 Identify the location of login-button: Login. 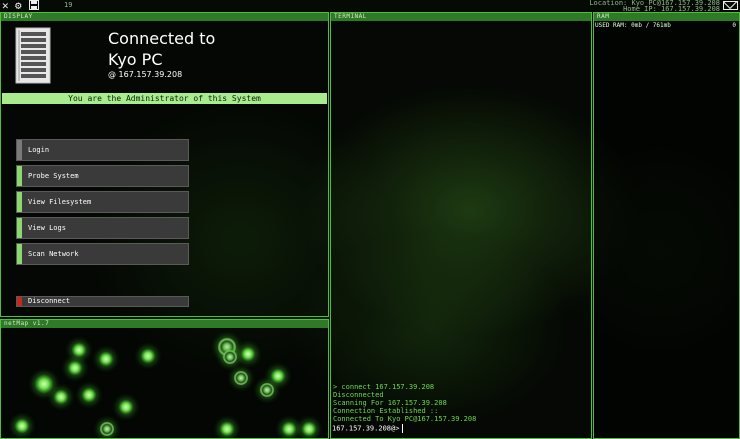
(102, 150).